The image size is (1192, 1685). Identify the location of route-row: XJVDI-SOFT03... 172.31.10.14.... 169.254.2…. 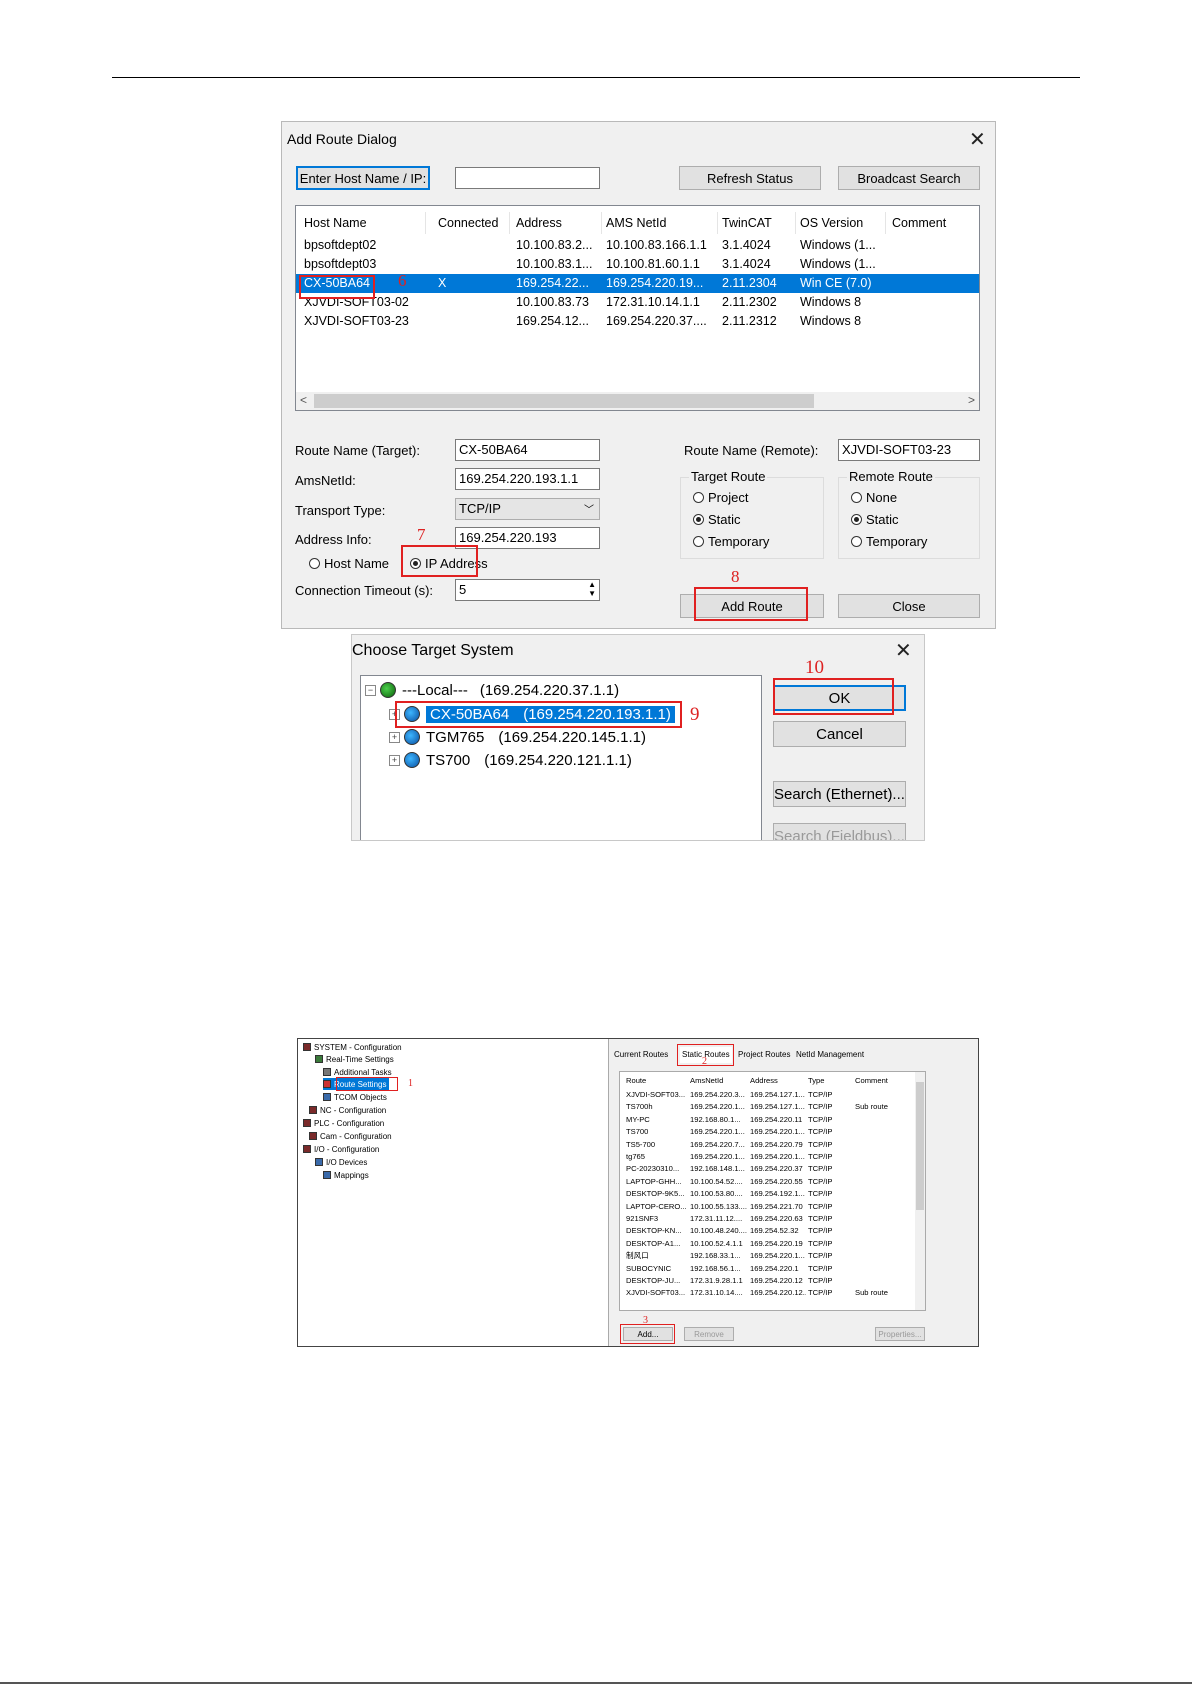
(772, 1292).